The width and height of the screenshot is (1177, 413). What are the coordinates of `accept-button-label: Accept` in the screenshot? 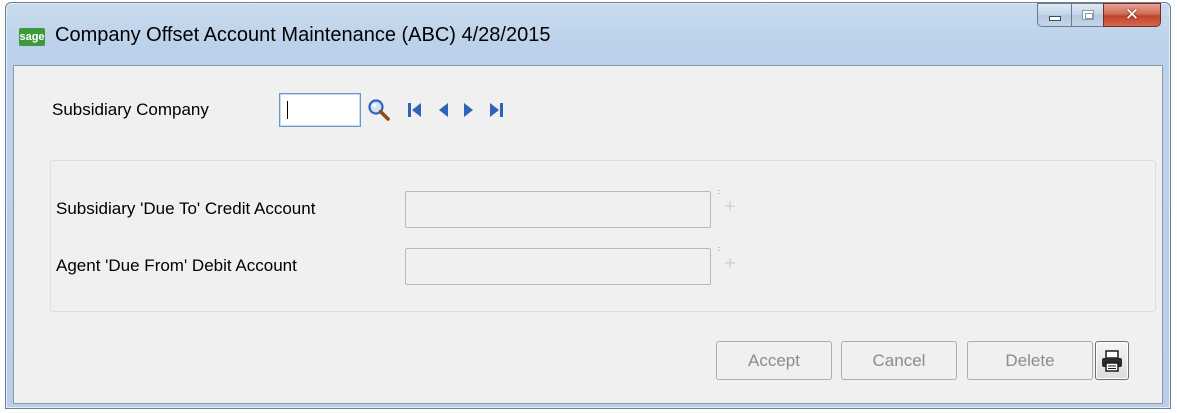 It's located at (774, 360).